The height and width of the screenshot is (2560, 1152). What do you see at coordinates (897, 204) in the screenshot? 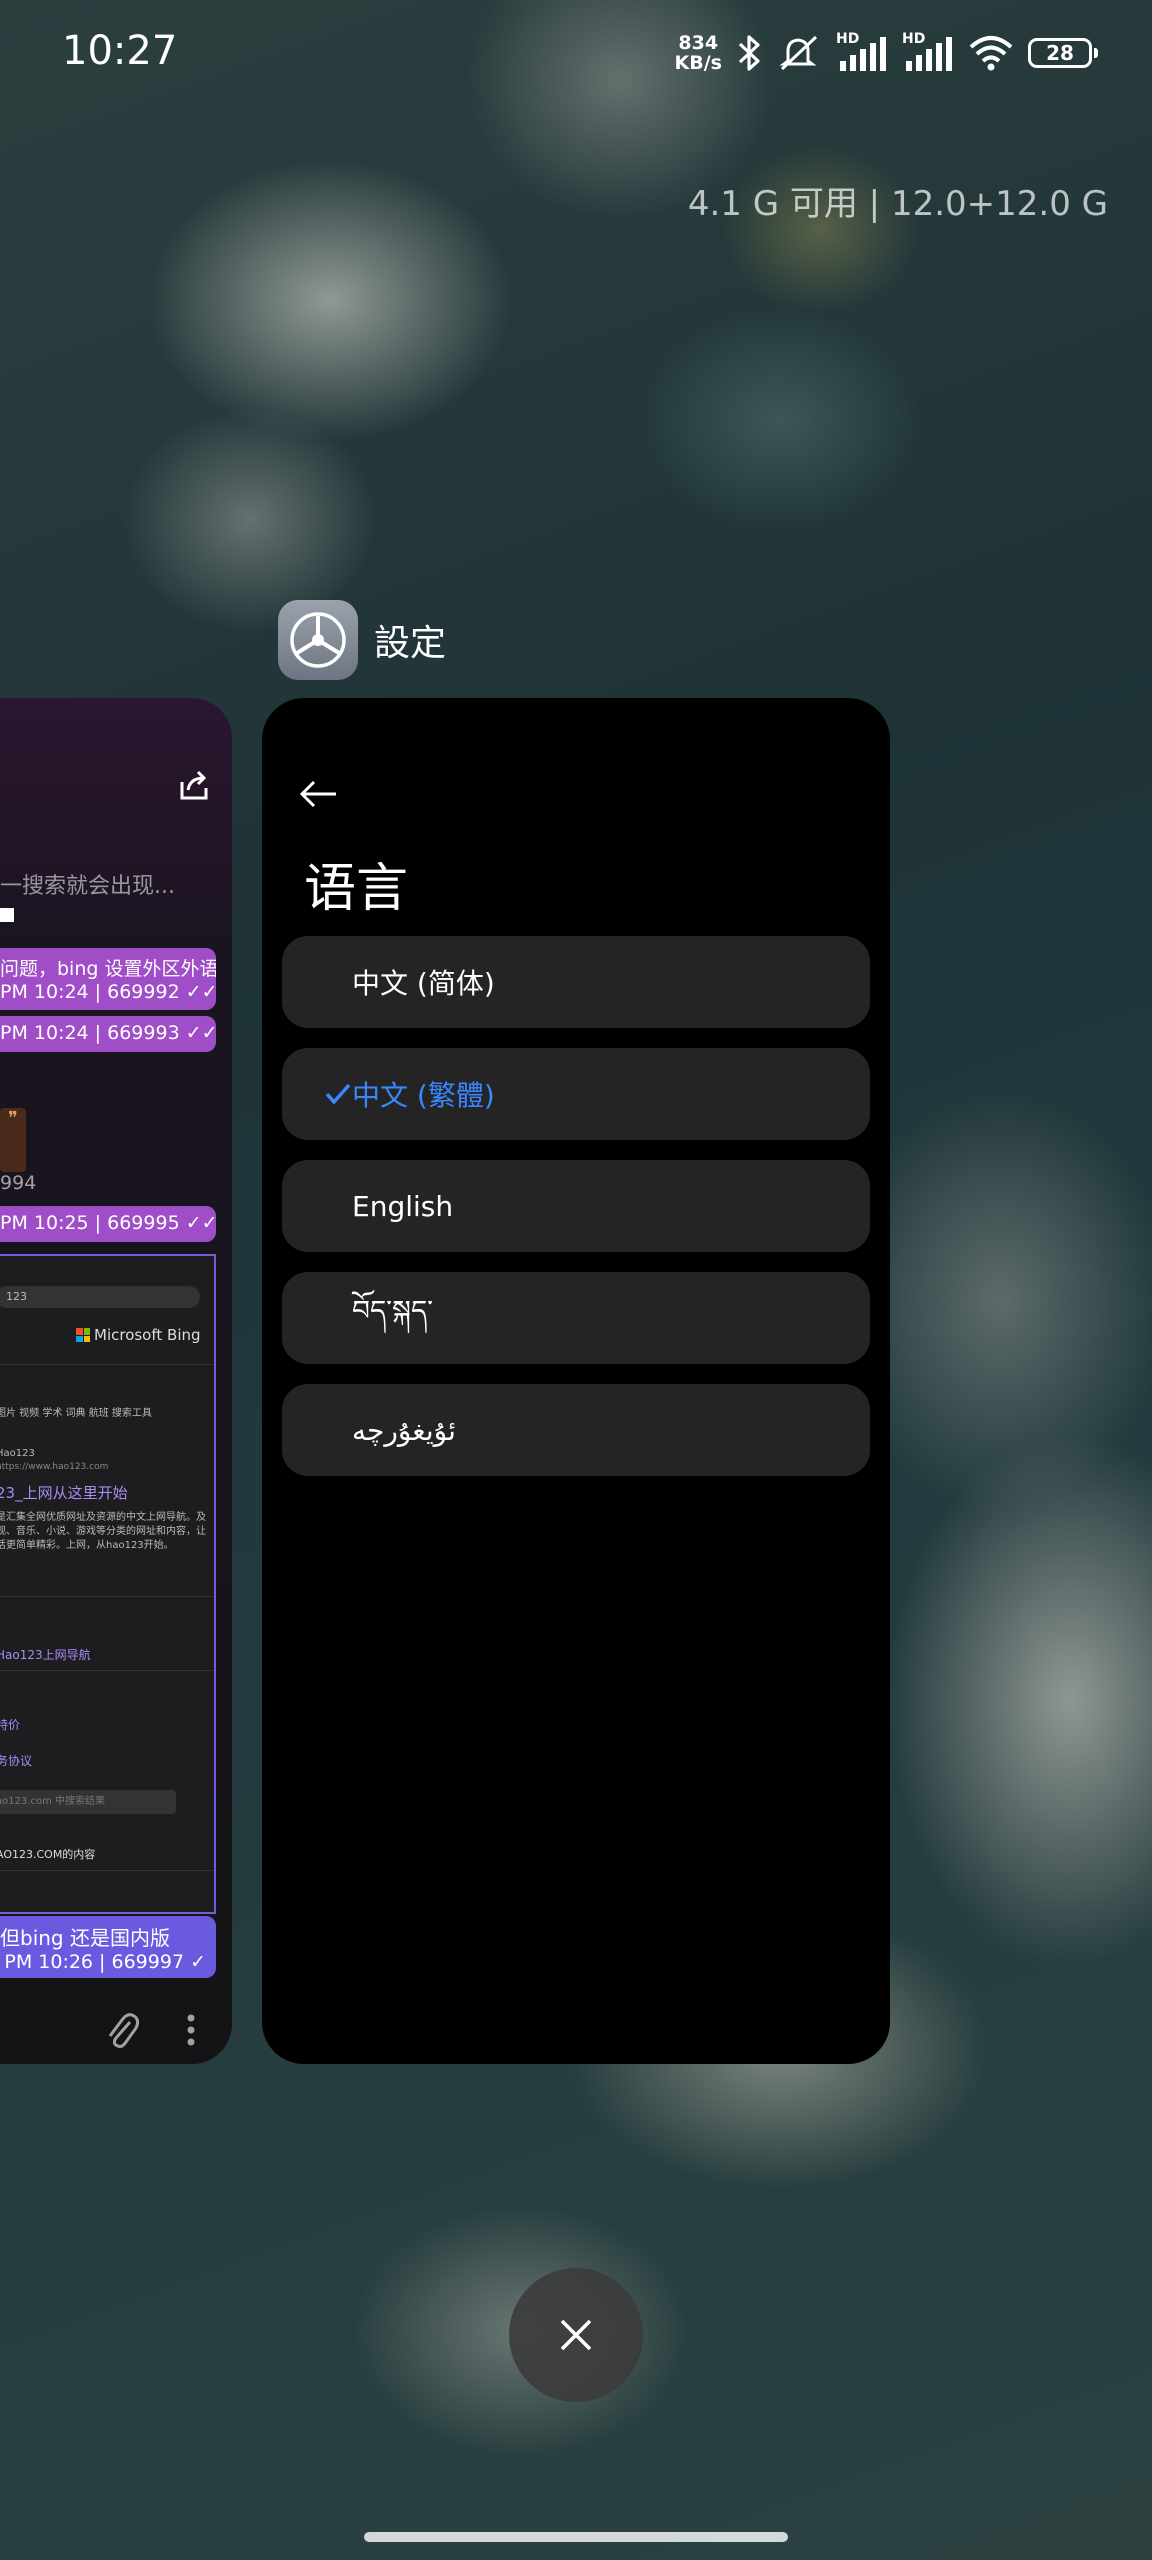
I see `memory-info: 4.1 G 可用 | 12.0+12.0 G` at bounding box center [897, 204].